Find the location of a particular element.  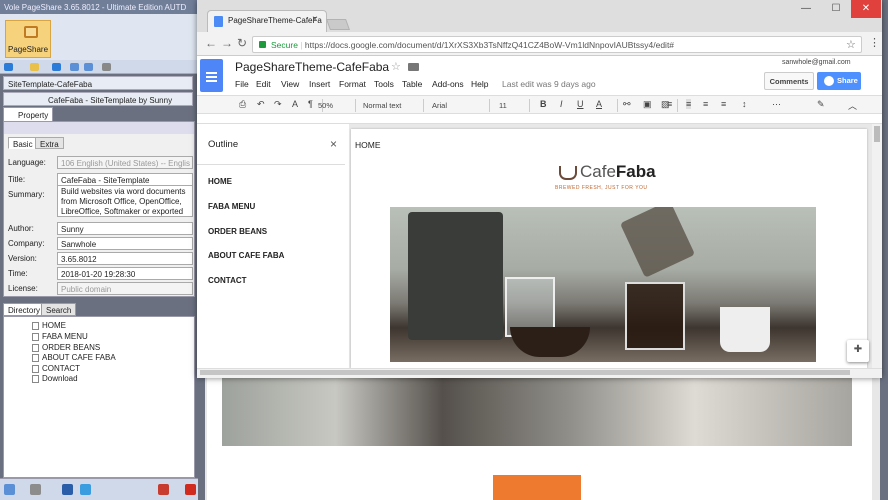

tab-extra: Extra is located at coordinates (49, 143).